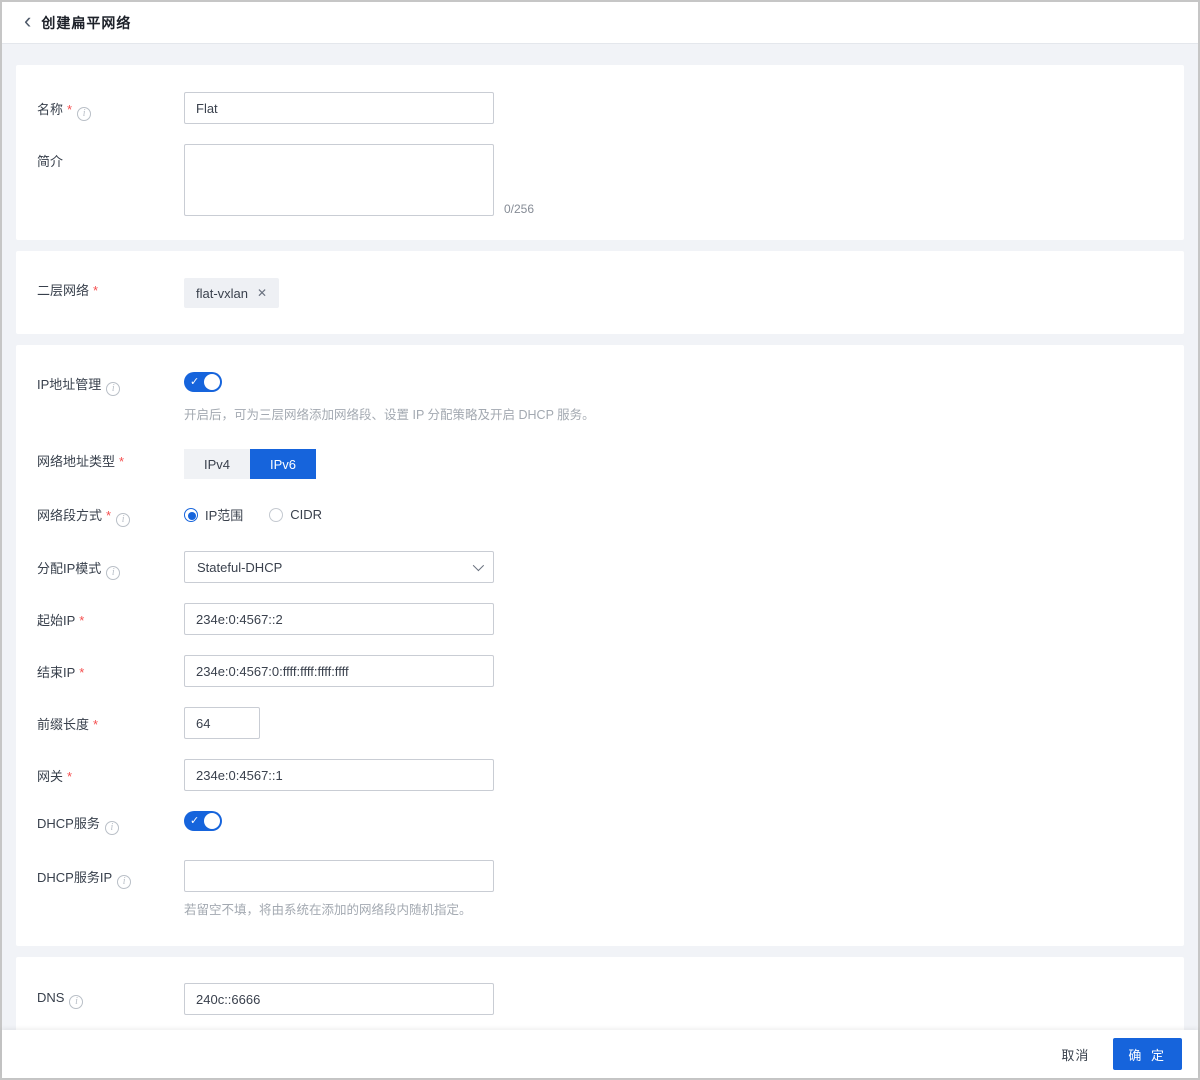 Image resolution: width=1200 pixels, height=1080 pixels. I want to click on dhcp-ip-row: DHCP服务IP i 若留空不填，将由系统在添加的网络段内随机指定。, so click(600, 889).